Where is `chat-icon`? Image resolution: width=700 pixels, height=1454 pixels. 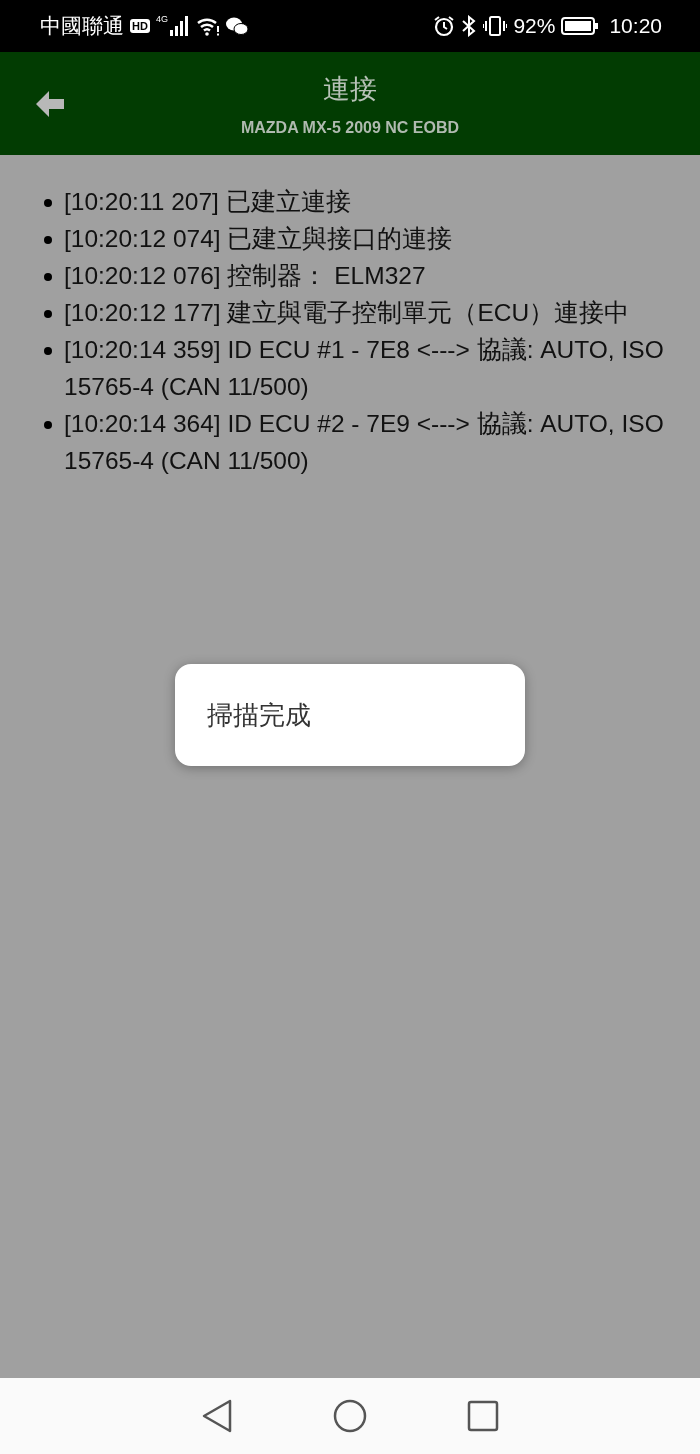
chat-icon is located at coordinates (236, 26).